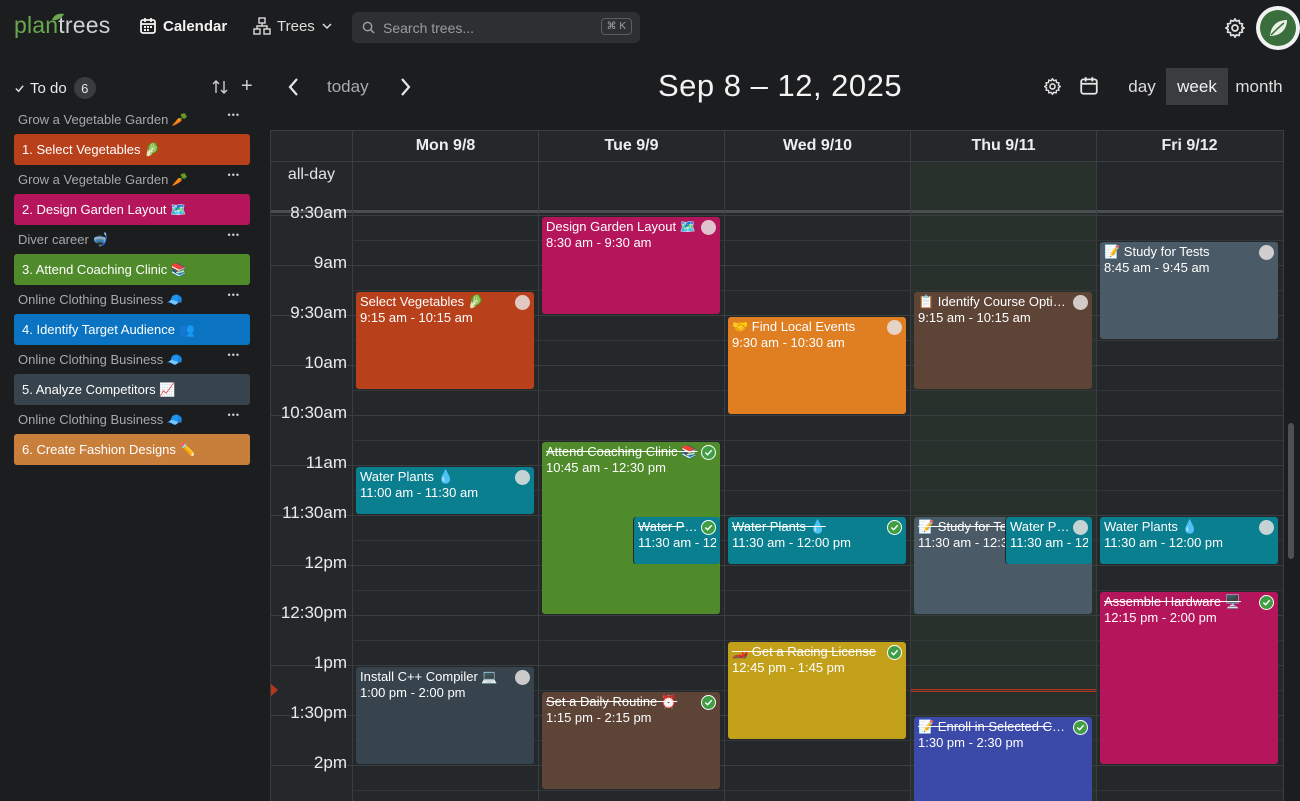 This screenshot has width=1300, height=801. Describe the element at coordinates (1189, 290) in the screenshot. I see `calendar-event: 📝 Study for Tests 8:45 am - 9:45 am` at that location.